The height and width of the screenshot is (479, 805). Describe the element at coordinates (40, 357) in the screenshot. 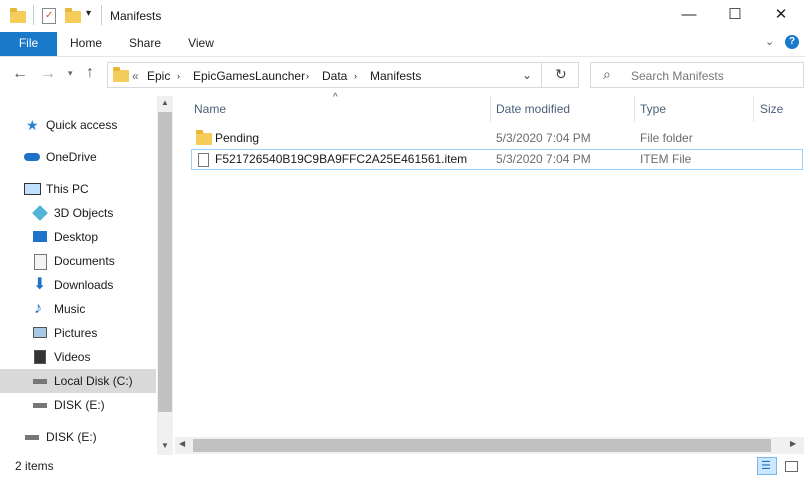

I see `film-icon` at that location.